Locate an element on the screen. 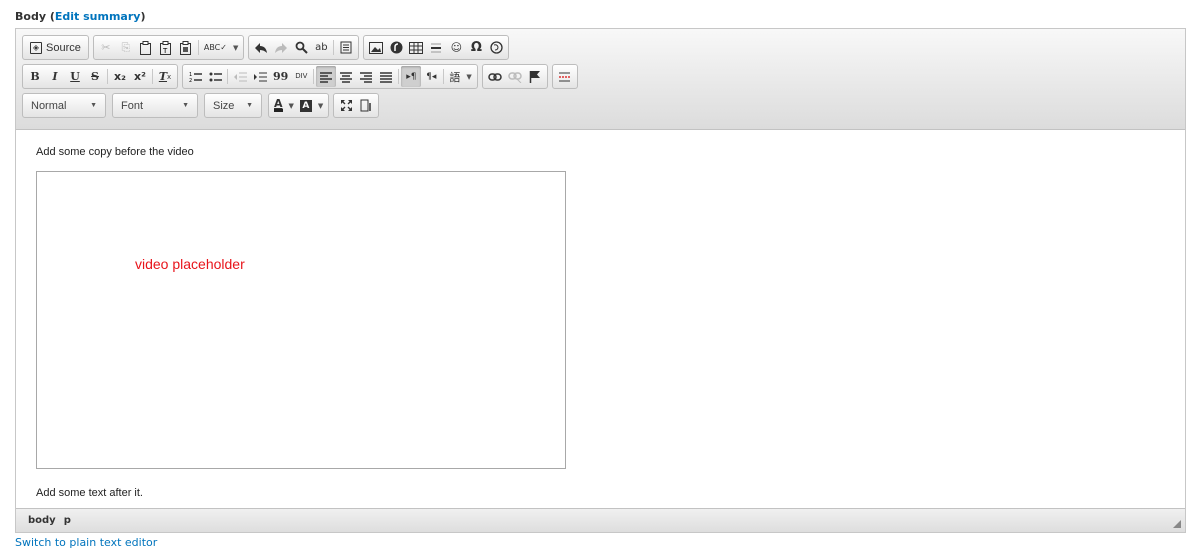 The image size is (1200, 549). format-select-value: Normal is located at coordinates (49, 105).